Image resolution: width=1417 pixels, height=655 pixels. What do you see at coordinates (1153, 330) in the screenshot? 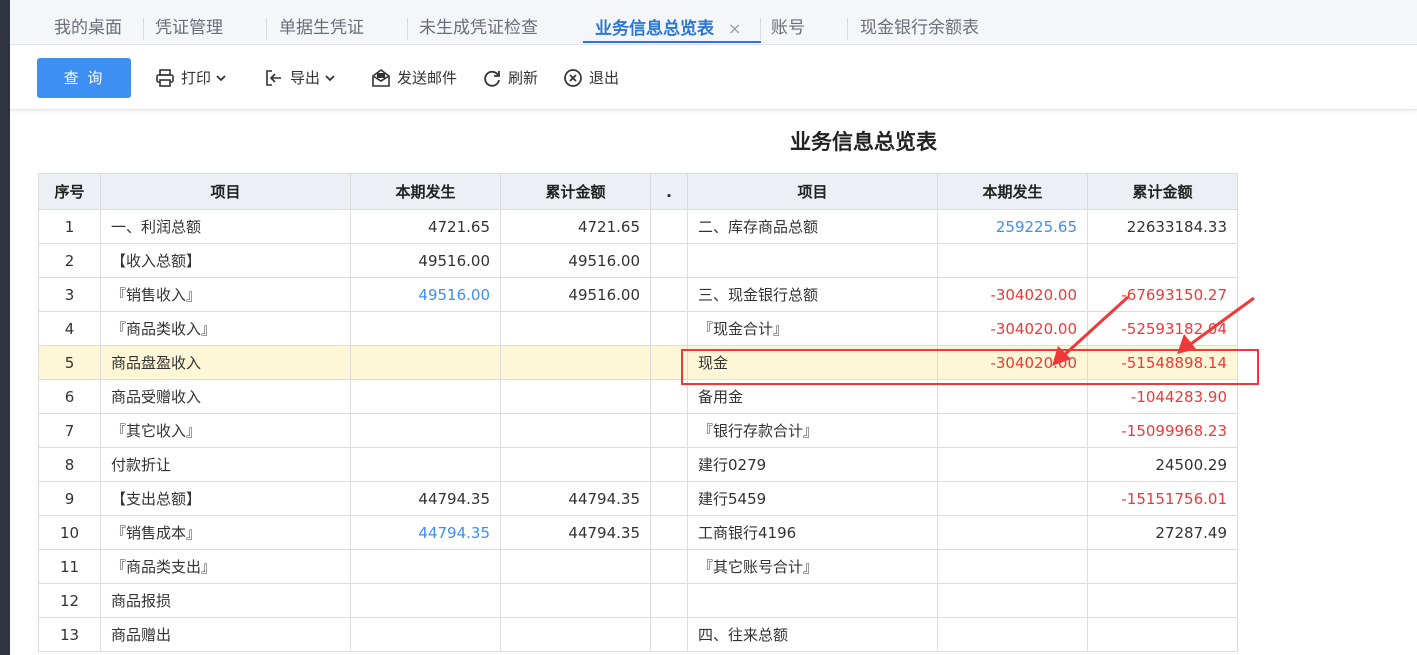
I see `annotation-arrows` at bounding box center [1153, 330].